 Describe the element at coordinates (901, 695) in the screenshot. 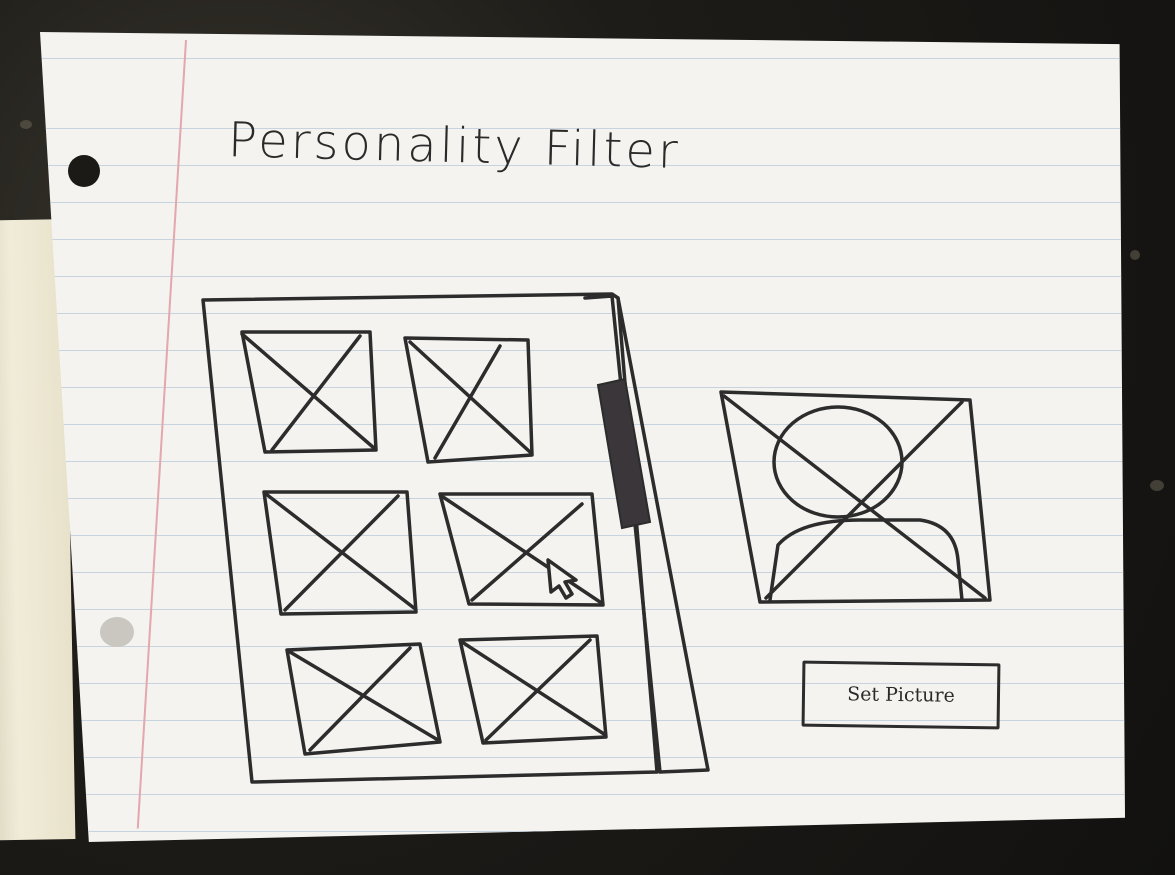

I see `set-picture-button: Set Picture` at that location.